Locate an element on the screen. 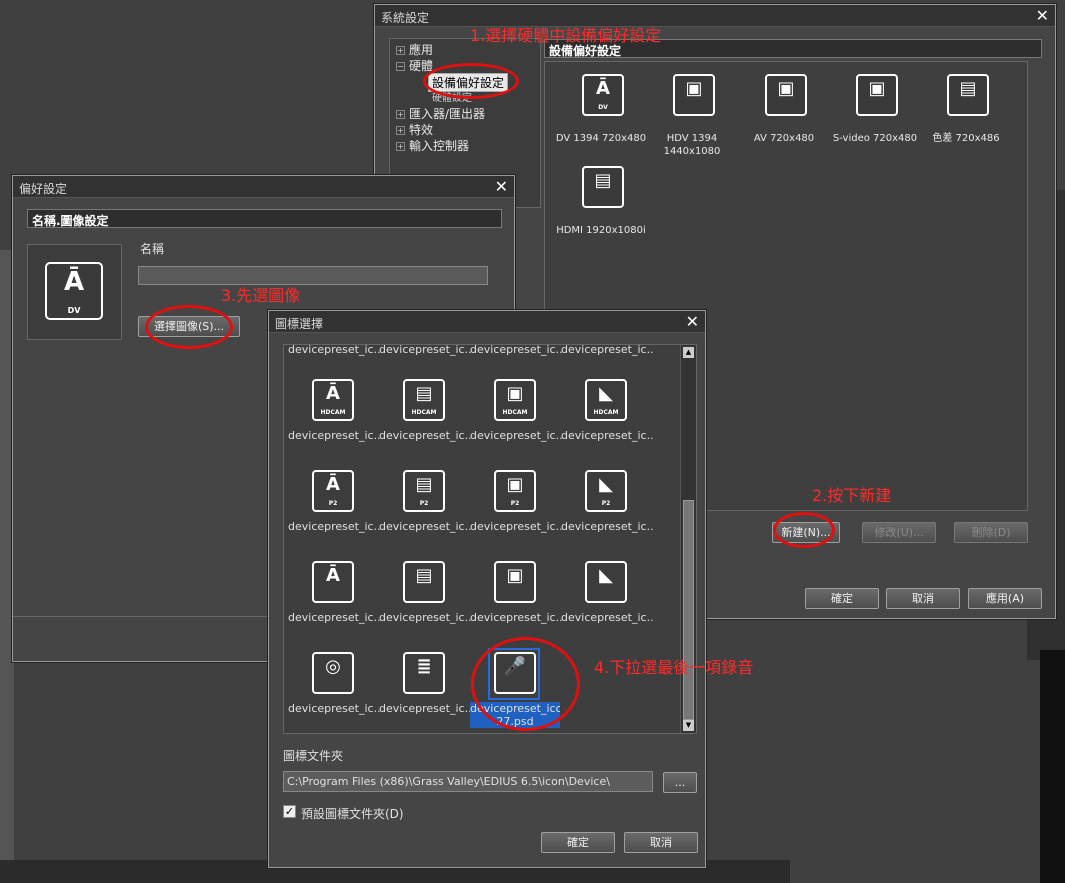  tree-item-apply: + 應用 is located at coordinates (414, 49).